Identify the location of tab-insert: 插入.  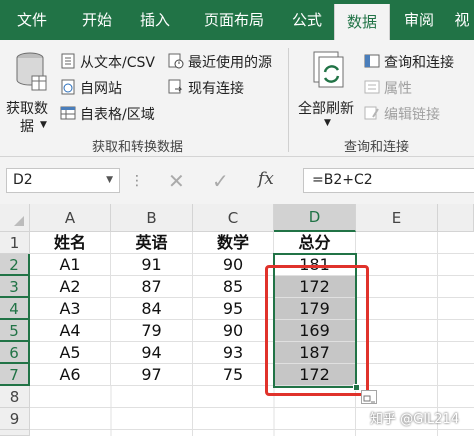
(155, 20).